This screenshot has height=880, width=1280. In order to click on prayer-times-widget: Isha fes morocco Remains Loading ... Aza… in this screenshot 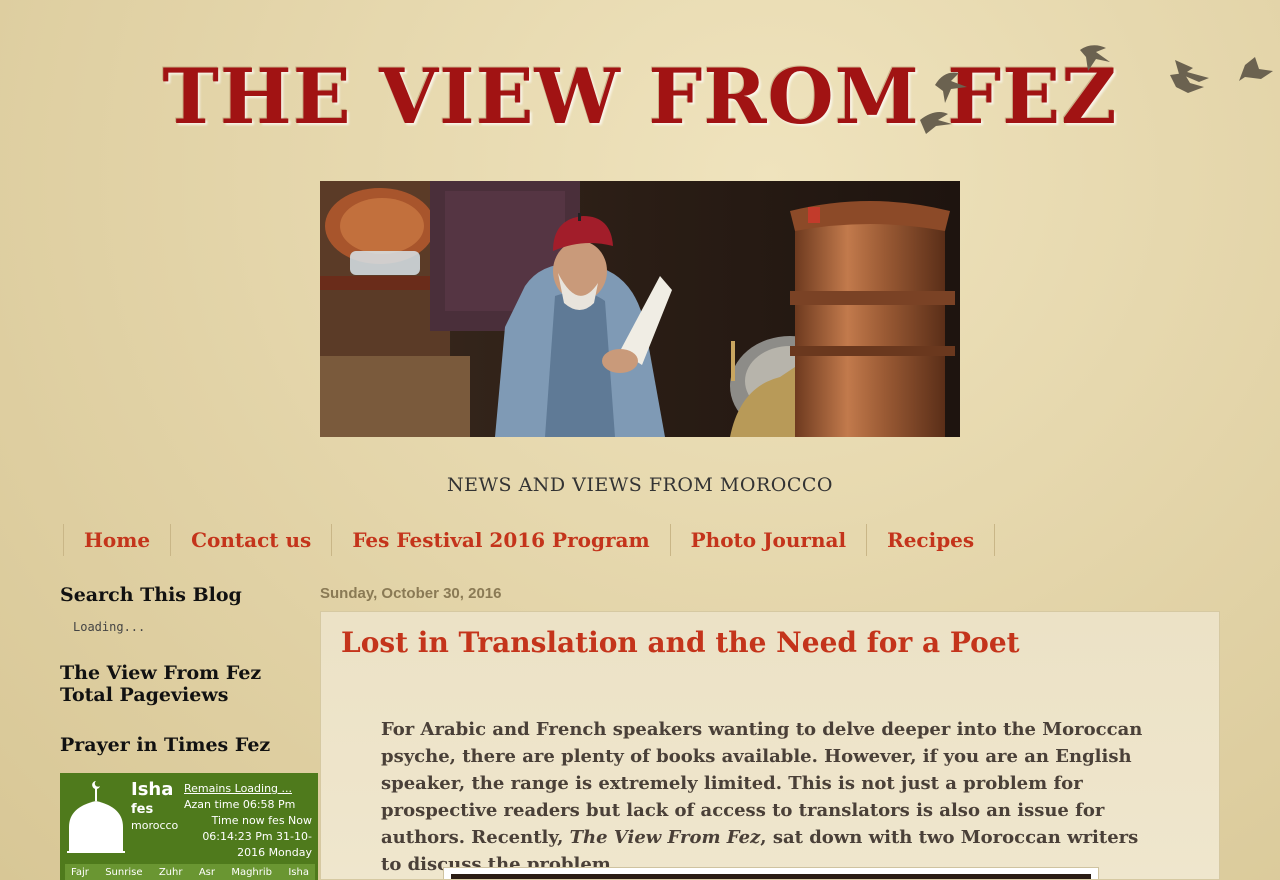, I will do `click(189, 826)`.